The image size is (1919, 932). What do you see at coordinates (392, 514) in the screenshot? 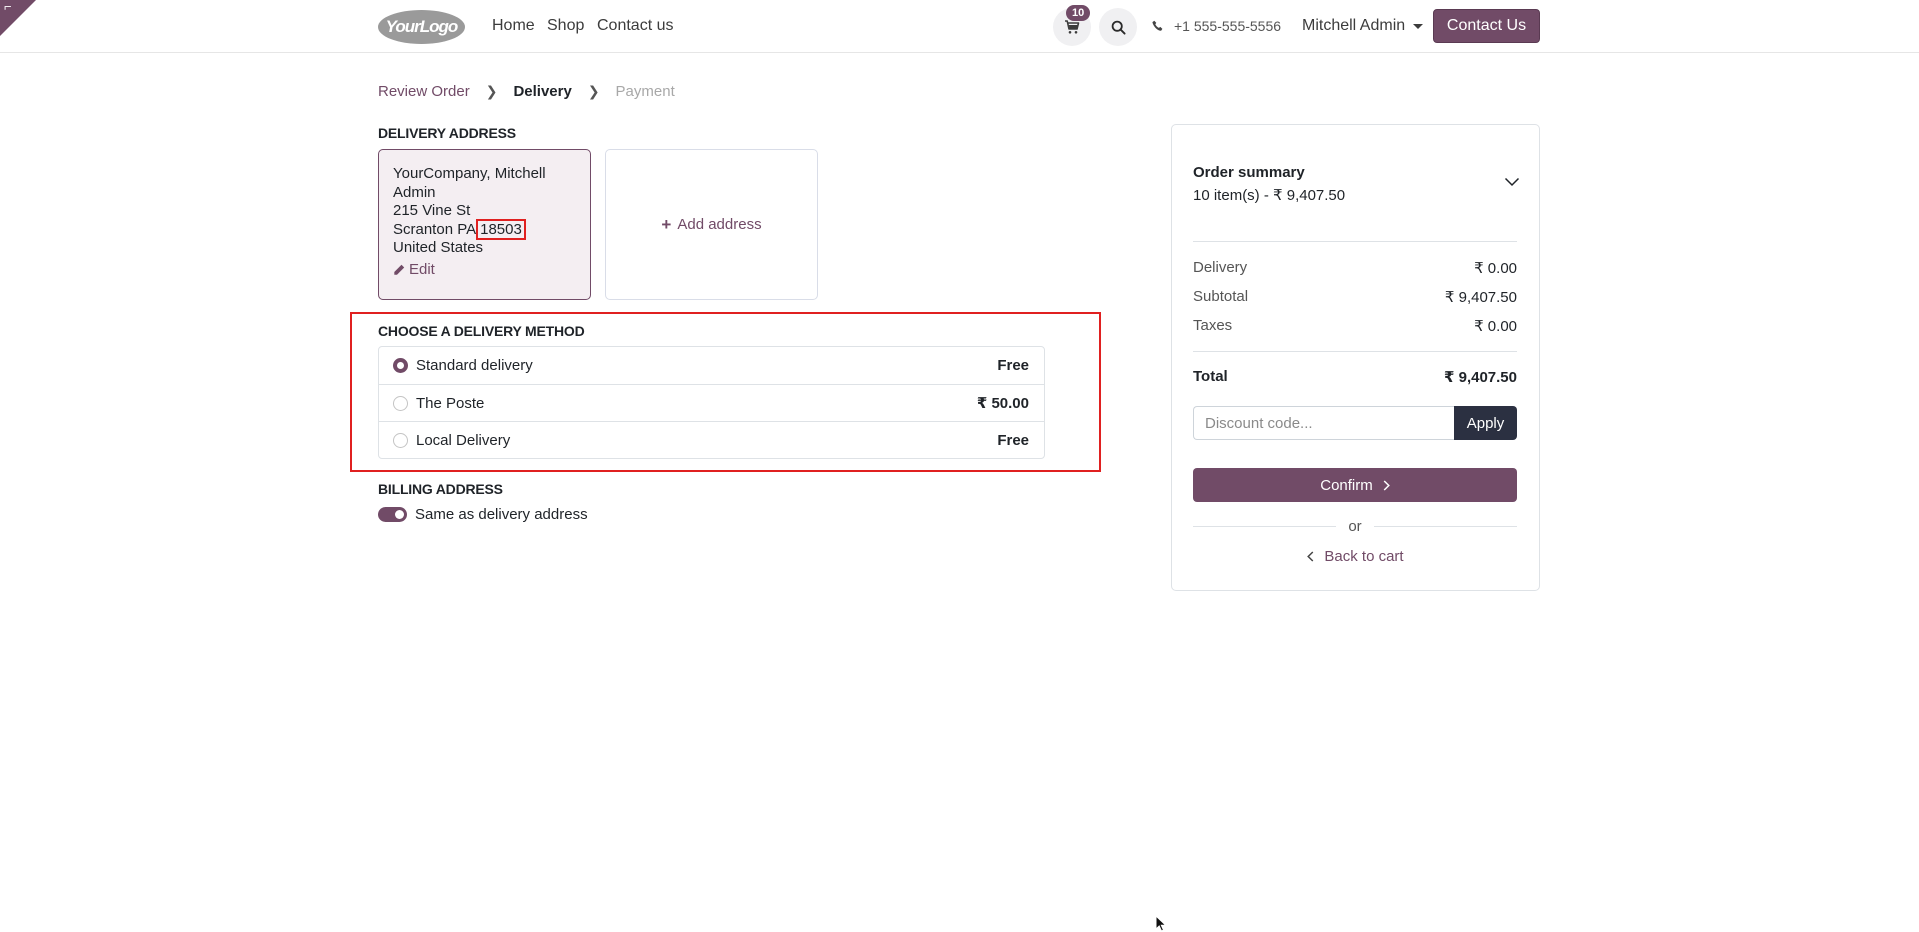
I see `same-as-delivery-toggle` at bounding box center [392, 514].